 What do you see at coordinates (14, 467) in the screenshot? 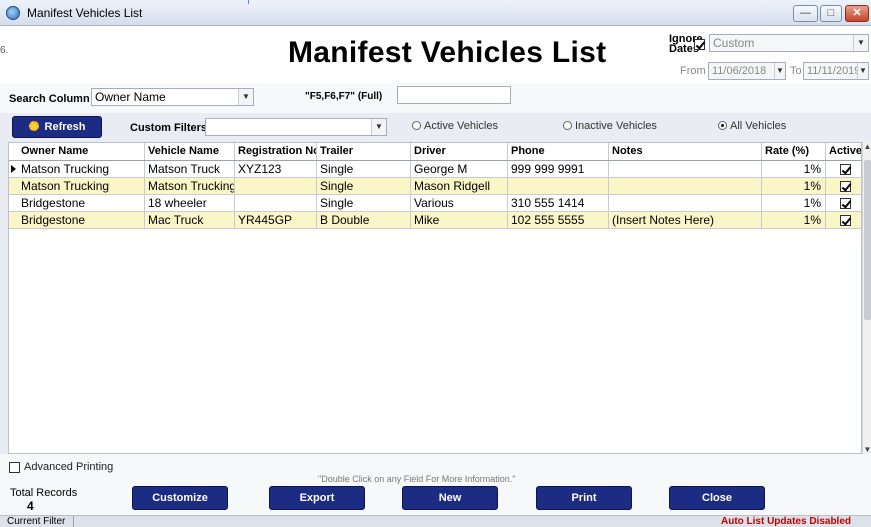
I see `advanced-printing-checkbox` at bounding box center [14, 467].